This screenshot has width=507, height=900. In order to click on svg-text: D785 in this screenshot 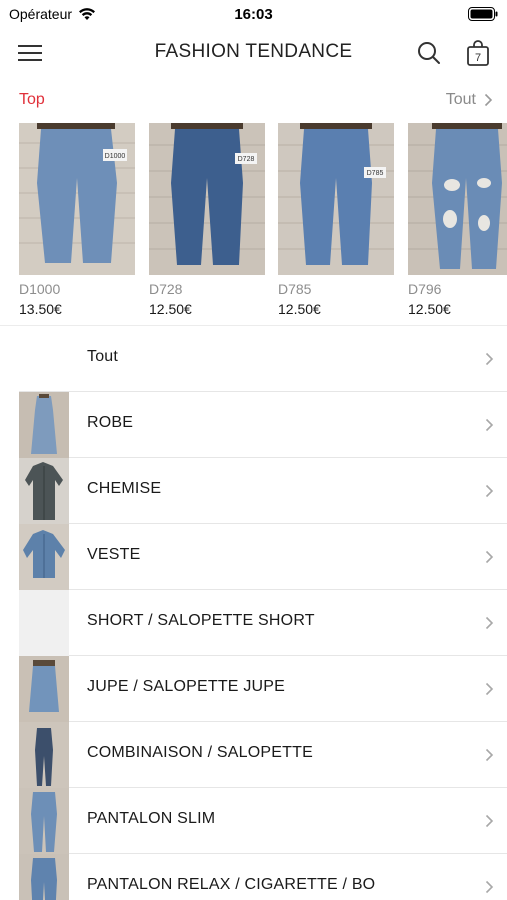, I will do `click(375, 173)`.